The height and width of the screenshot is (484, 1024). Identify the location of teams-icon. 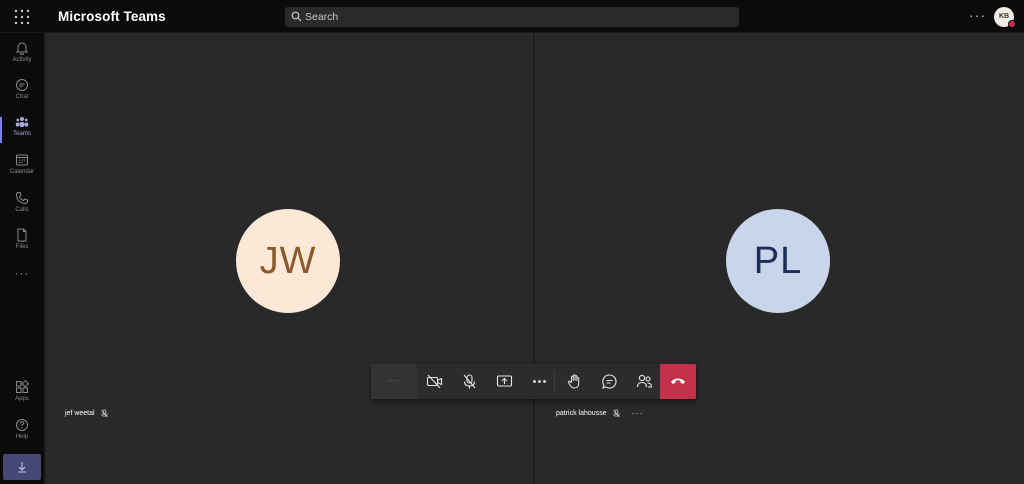
(22, 122).